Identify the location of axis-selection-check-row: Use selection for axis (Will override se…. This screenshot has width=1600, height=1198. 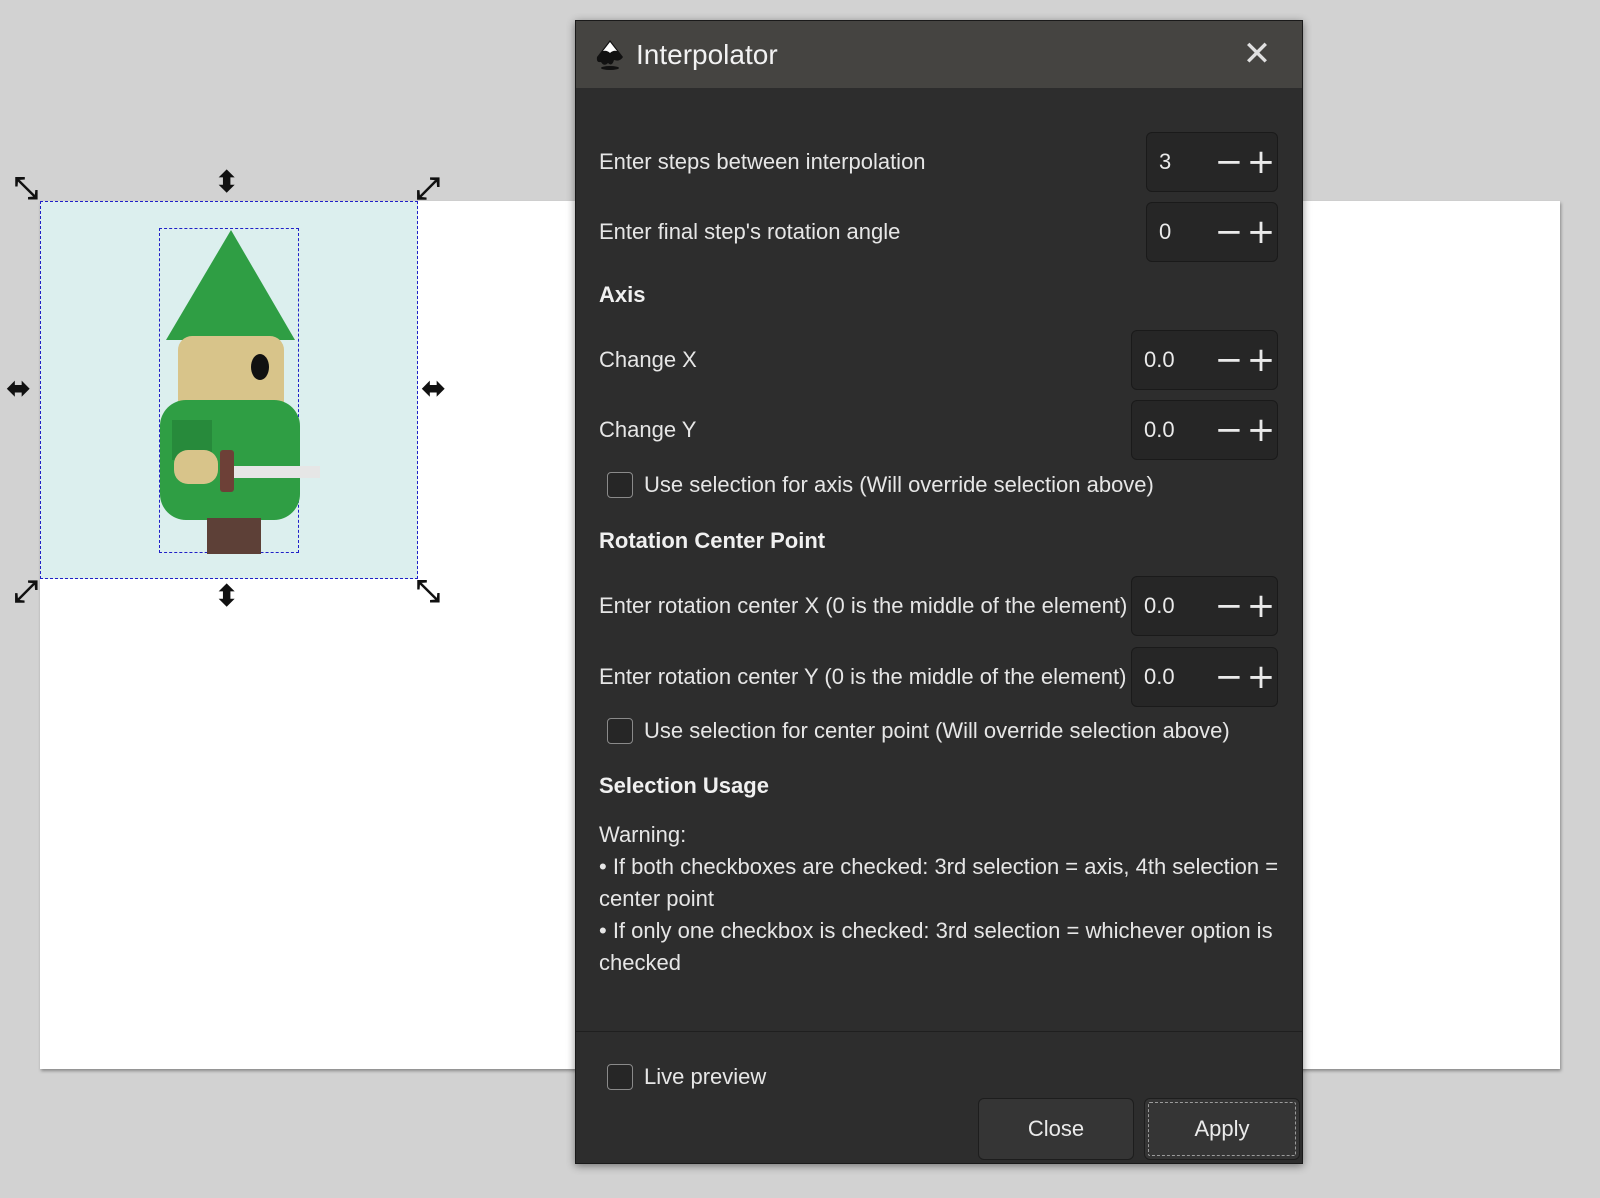
(880, 485).